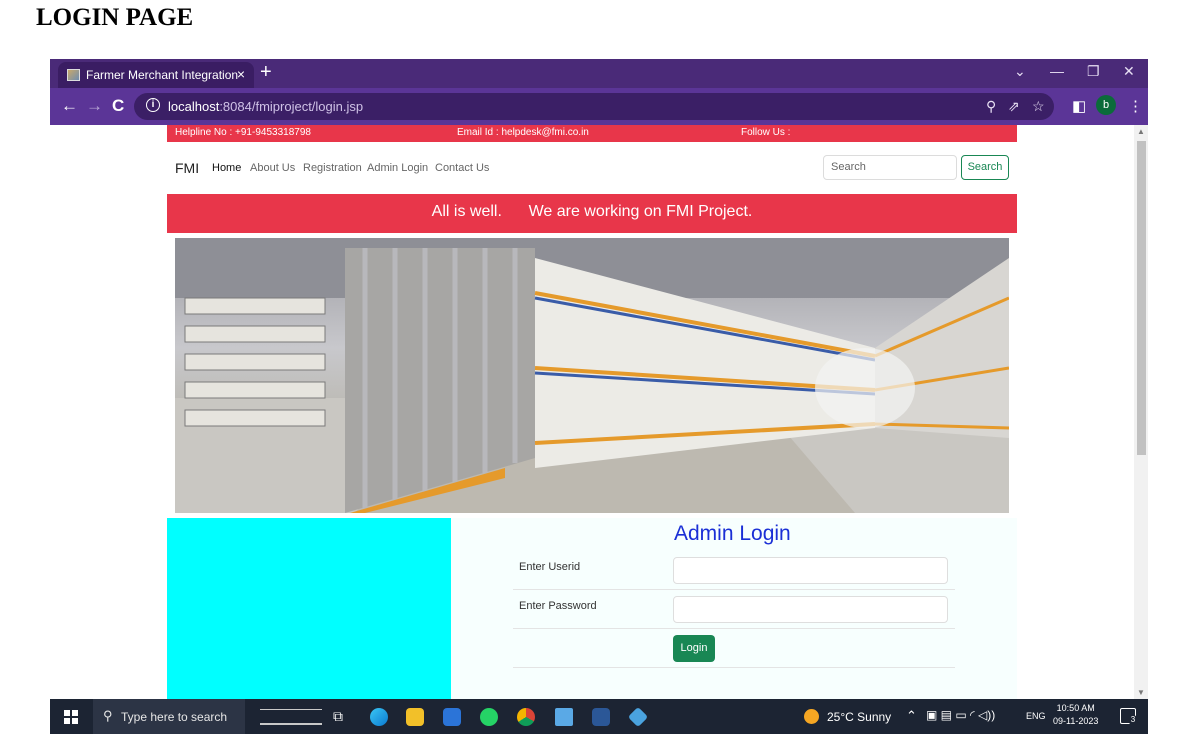  Describe the element at coordinates (272, 168) in the screenshot. I see `nav-about-us: About Us` at that location.